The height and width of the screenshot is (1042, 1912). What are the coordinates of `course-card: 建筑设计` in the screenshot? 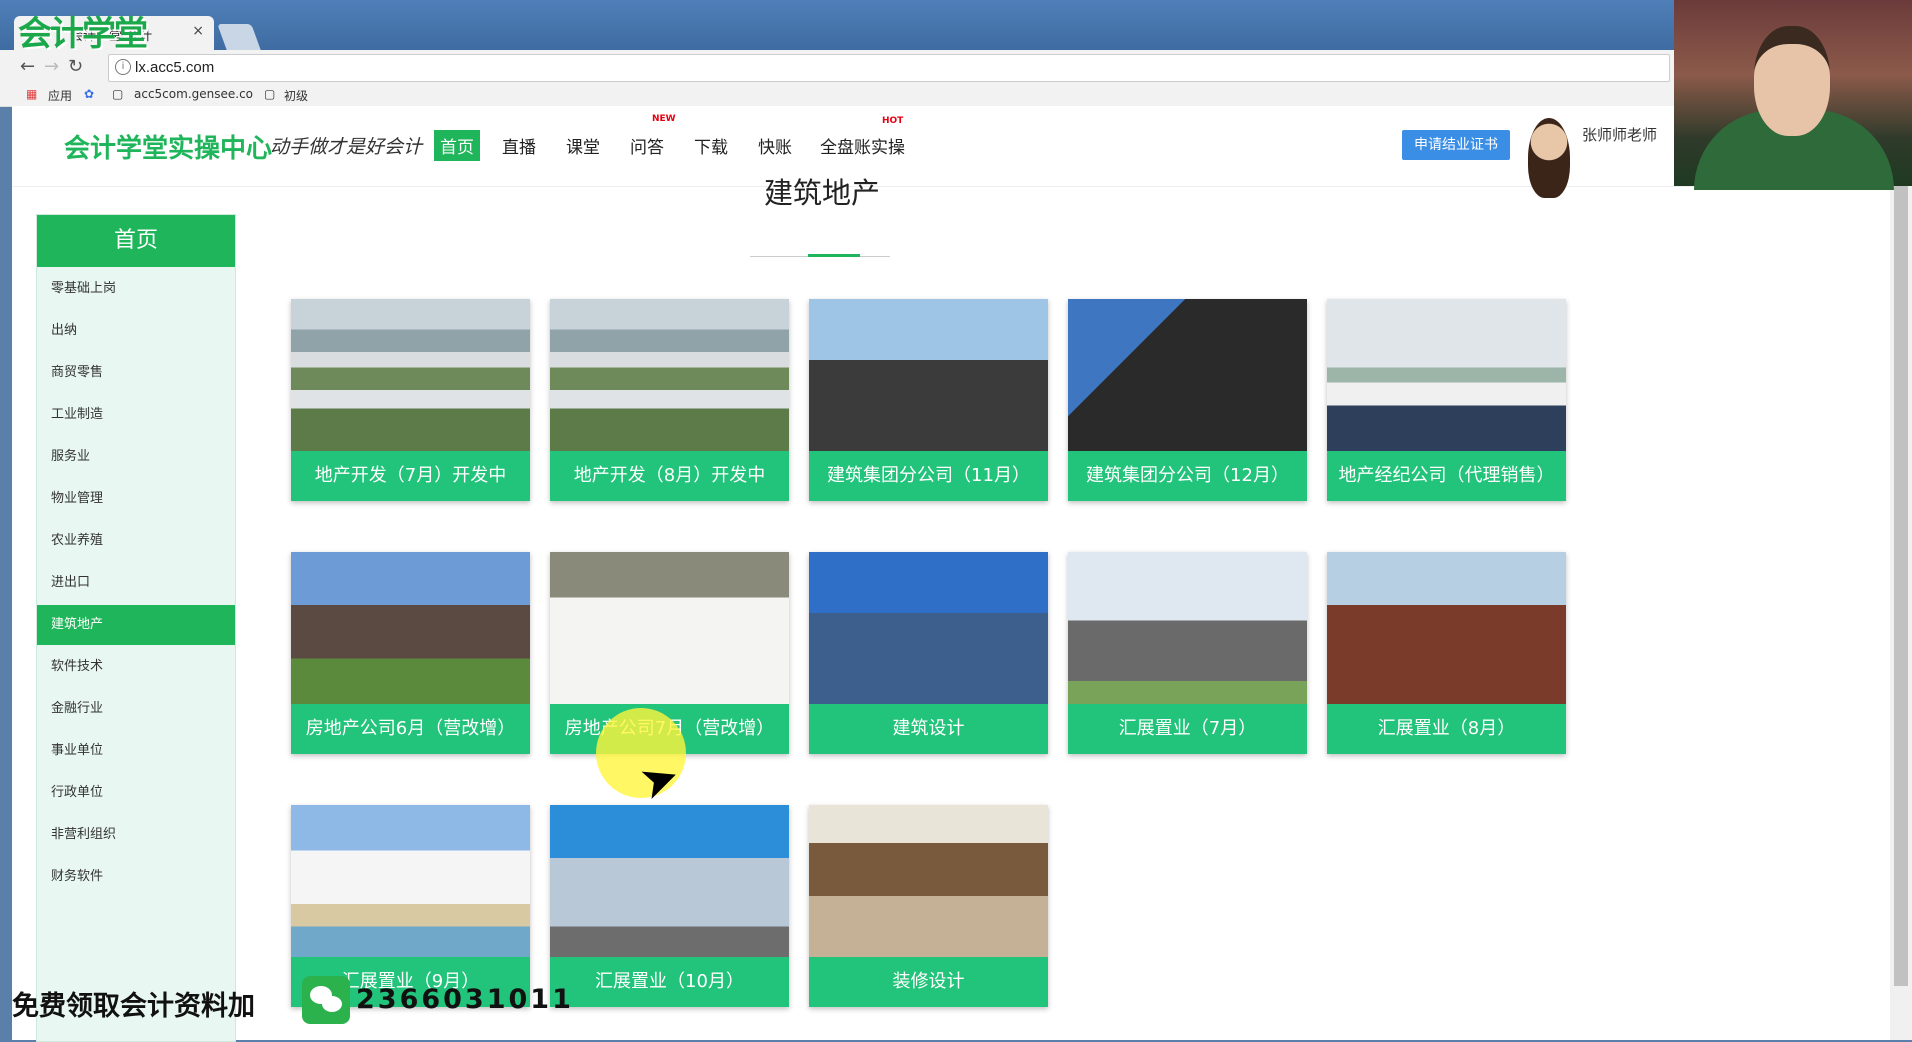 It's located at (928, 653).